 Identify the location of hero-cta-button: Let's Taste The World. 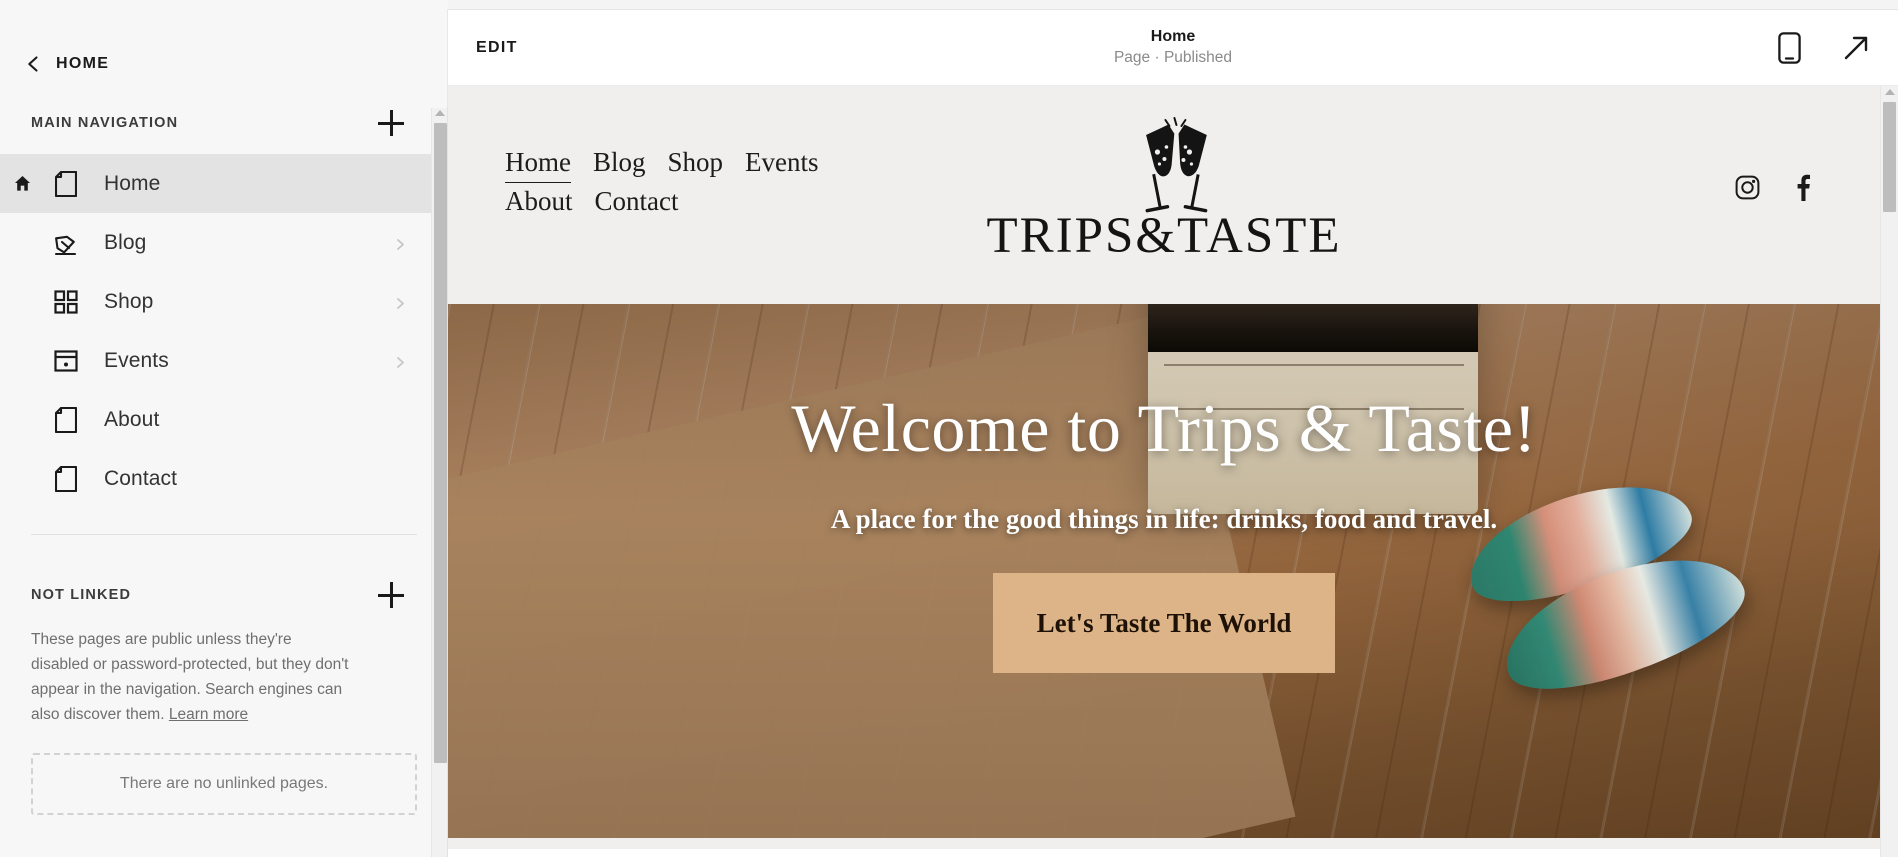
(1164, 623).